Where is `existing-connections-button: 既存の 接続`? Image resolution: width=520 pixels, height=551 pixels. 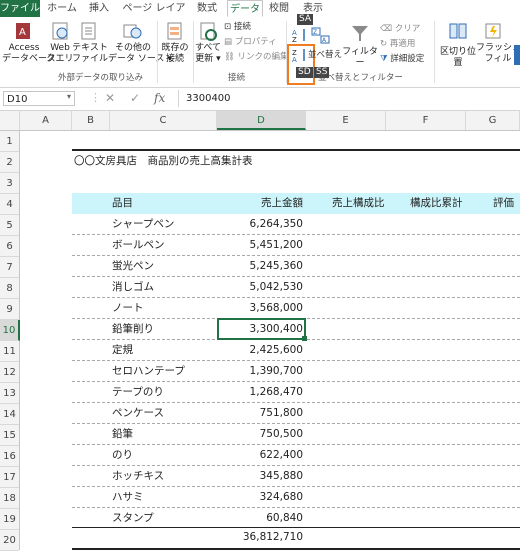
existing-connections-button: 既存の 接続 is located at coordinates (175, 54).